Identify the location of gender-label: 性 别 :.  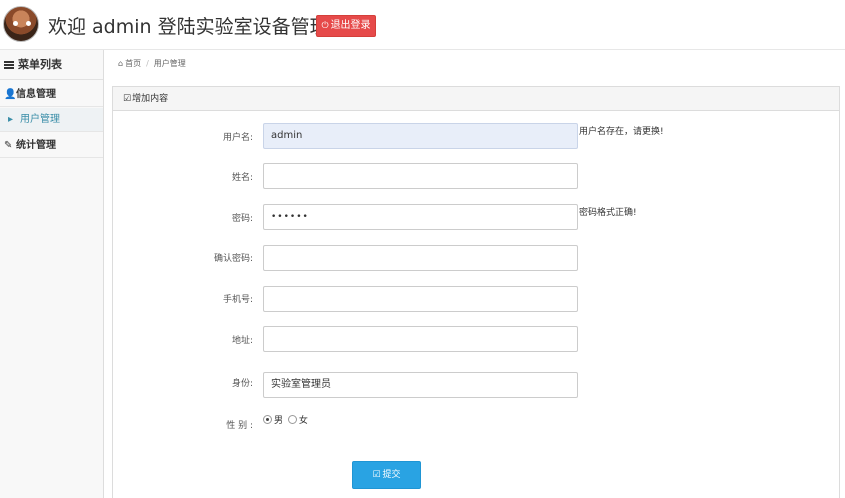
(239, 426).